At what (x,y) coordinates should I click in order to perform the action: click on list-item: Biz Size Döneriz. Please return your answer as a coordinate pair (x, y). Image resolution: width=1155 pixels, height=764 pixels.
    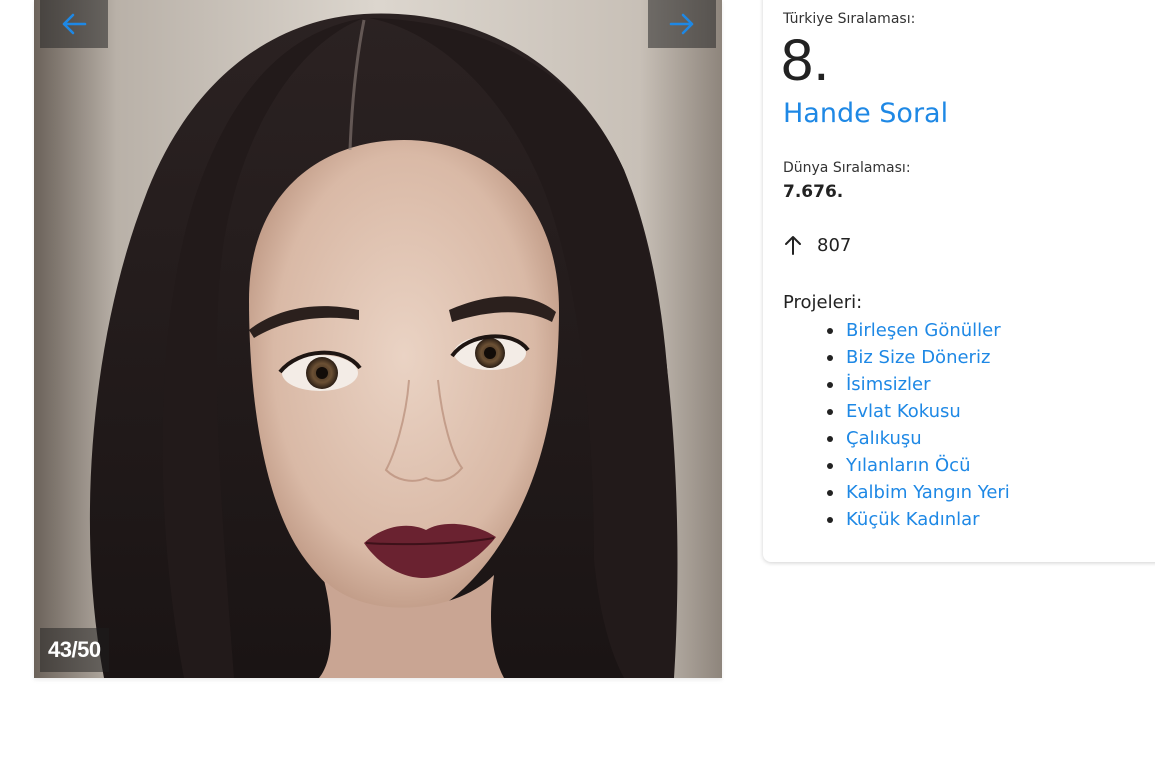
    Looking at the image, I should click on (918, 360).